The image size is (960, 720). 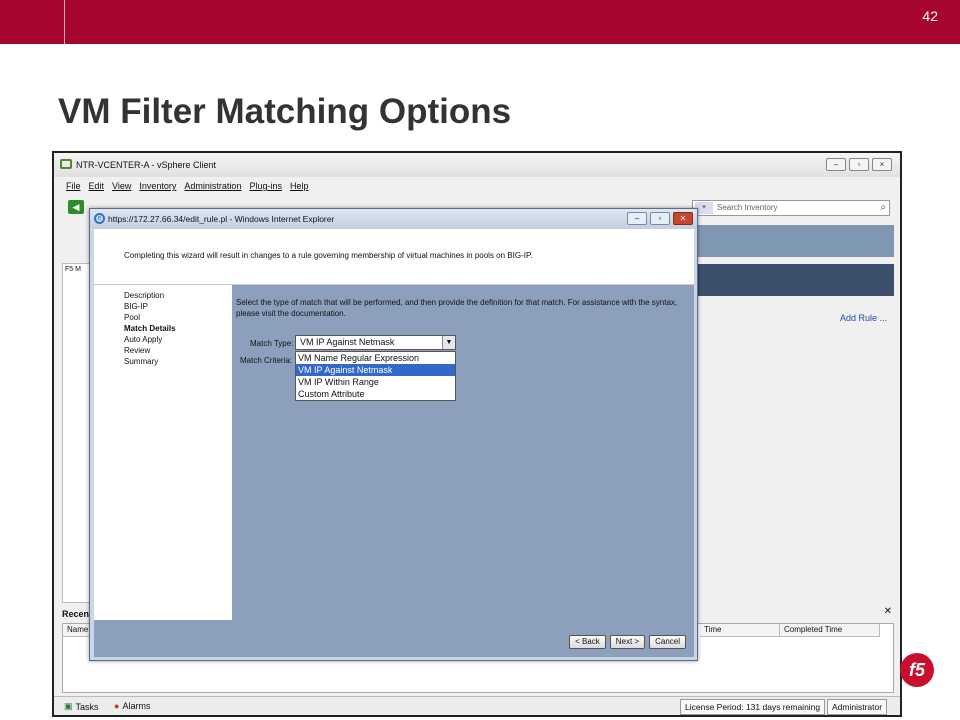 I want to click on close-icon: ✕, so click(x=888, y=611).